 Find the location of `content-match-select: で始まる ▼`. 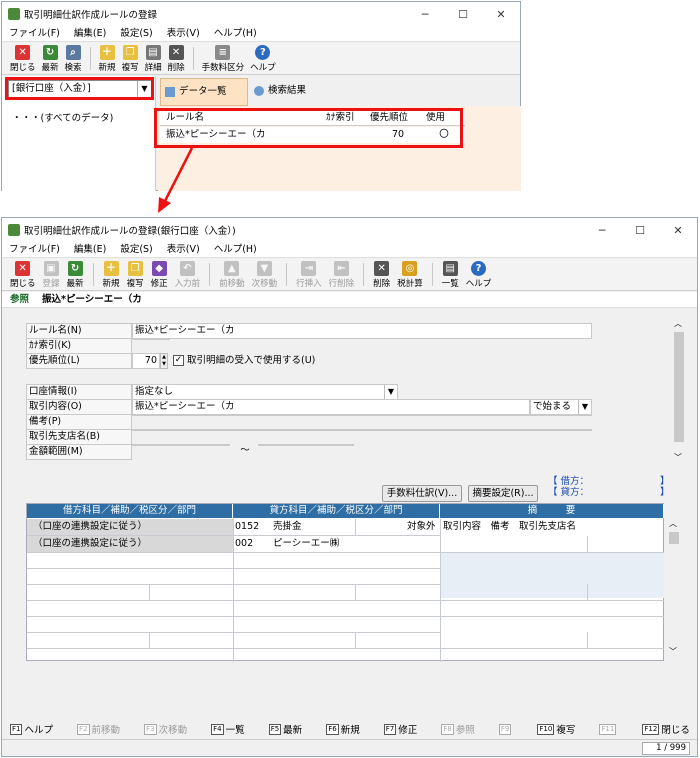

content-match-select: で始まる ▼ is located at coordinates (561, 407).